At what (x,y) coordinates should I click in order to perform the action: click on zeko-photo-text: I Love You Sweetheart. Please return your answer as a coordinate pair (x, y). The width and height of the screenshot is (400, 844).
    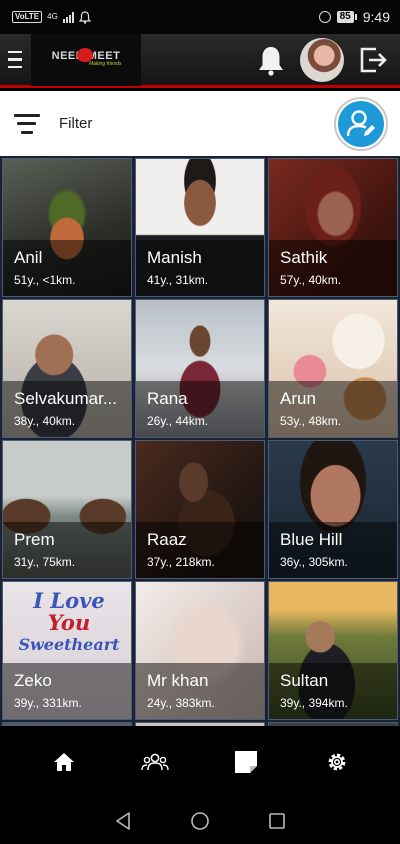
    Looking at the image, I should click on (69, 623).